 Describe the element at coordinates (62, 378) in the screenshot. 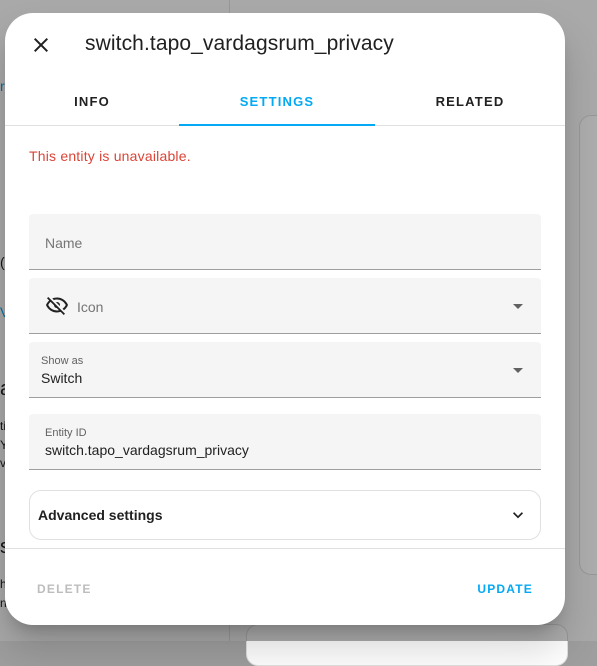

I see `show-as-value: Switch` at that location.